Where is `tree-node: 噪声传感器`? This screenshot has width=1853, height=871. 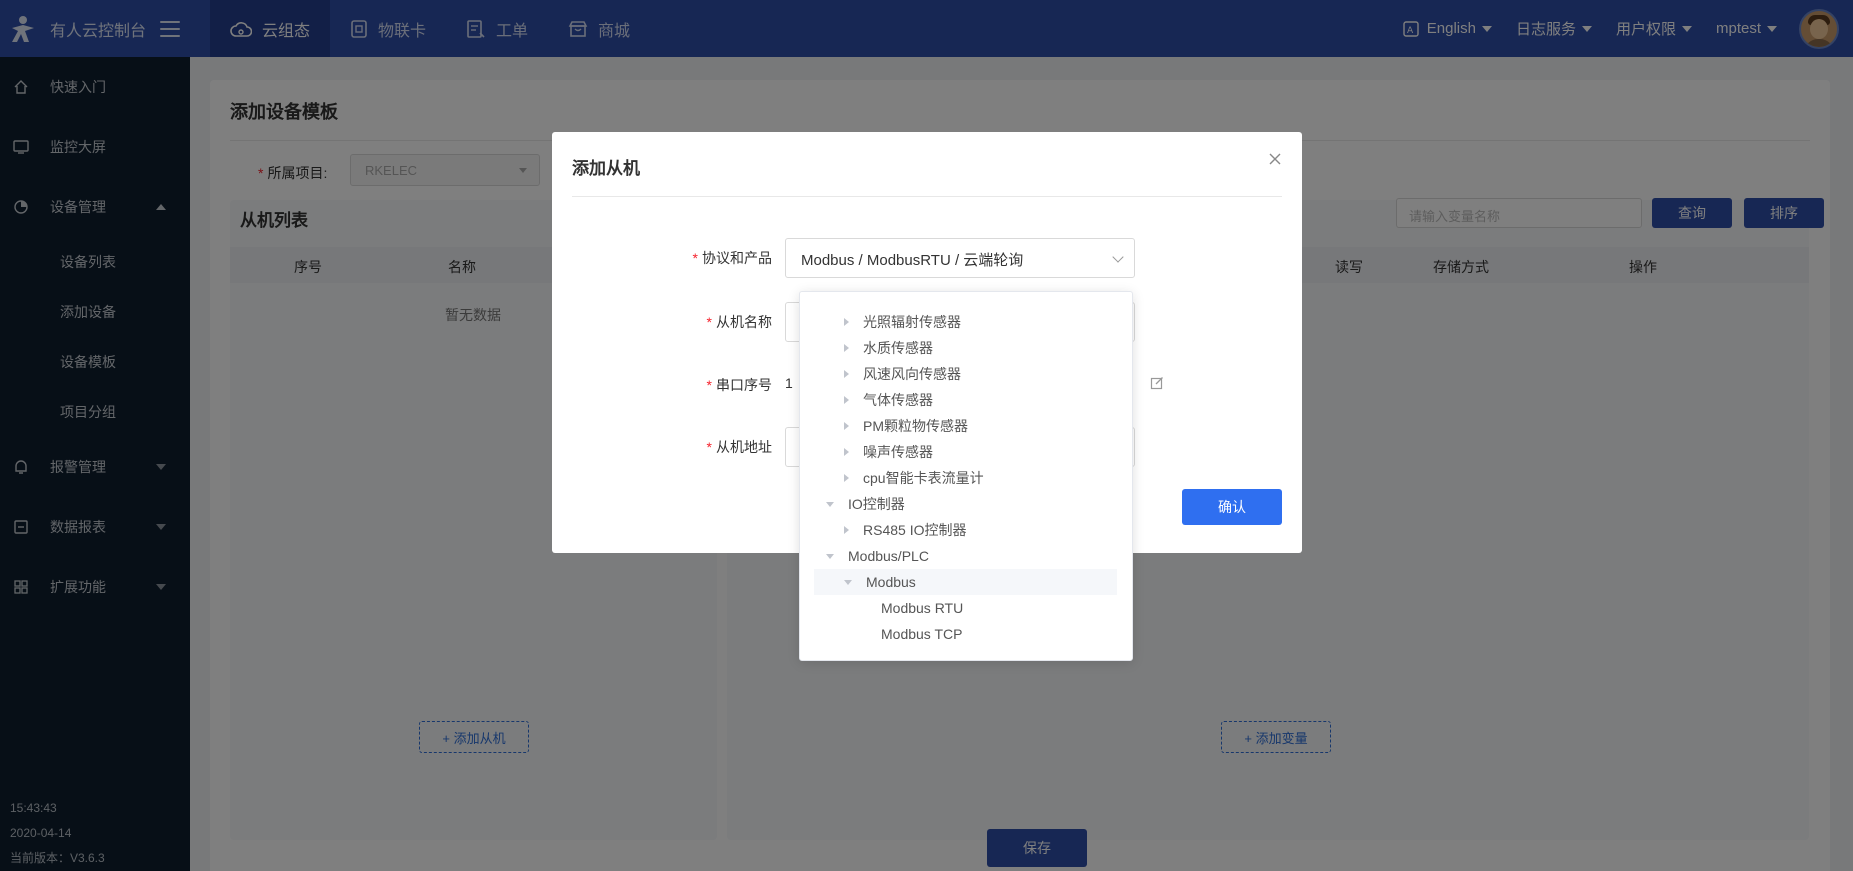 tree-node: 噪声传感器 is located at coordinates (965, 452).